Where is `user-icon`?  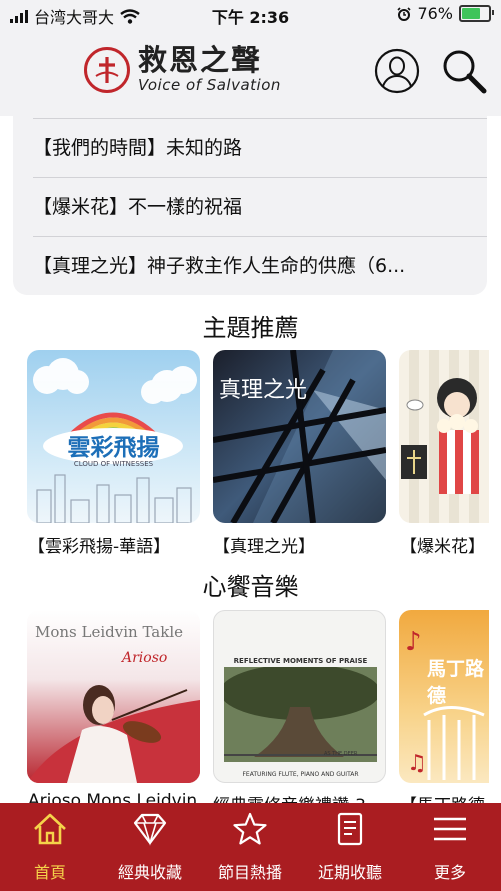 user-icon is located at coordinates (397, 71).